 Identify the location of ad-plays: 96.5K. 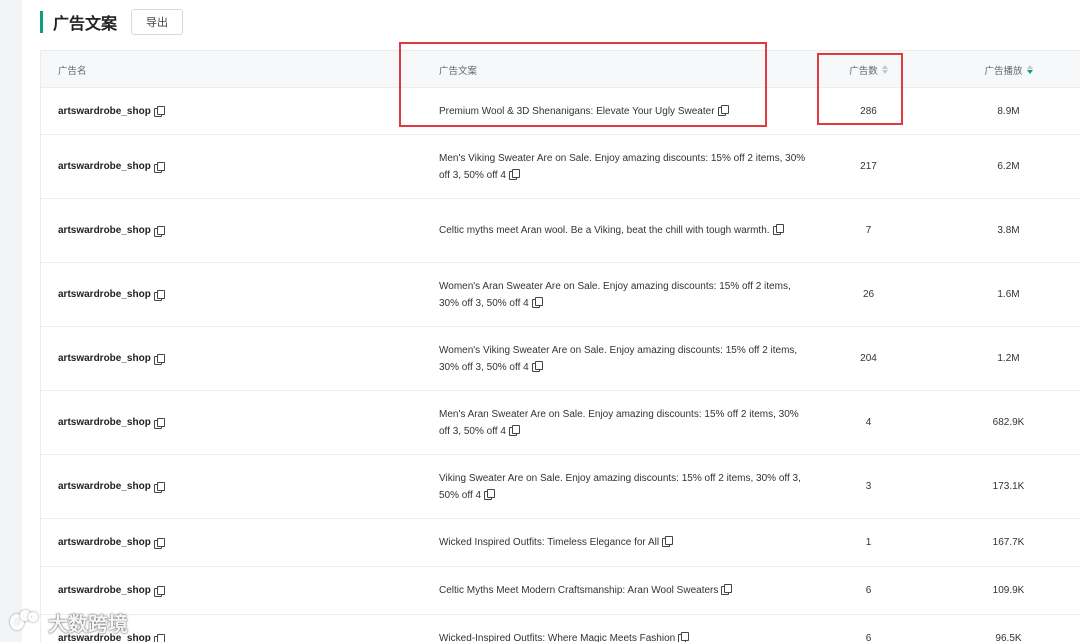
(1008, 637).